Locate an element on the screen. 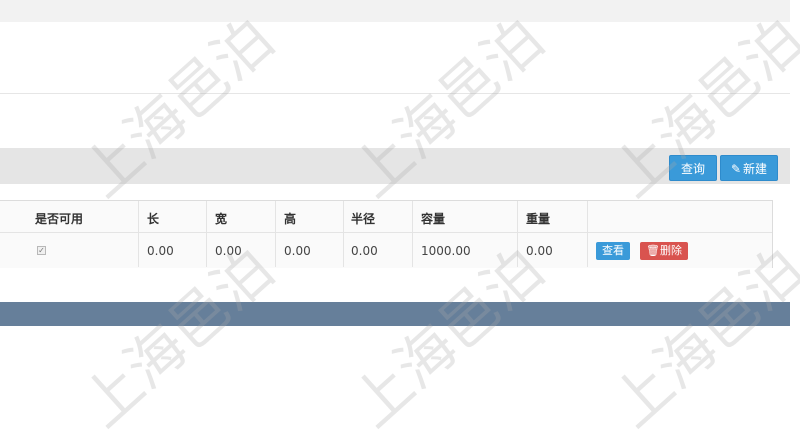  new-button-label: 新建 is located at coordinates (755, 169).